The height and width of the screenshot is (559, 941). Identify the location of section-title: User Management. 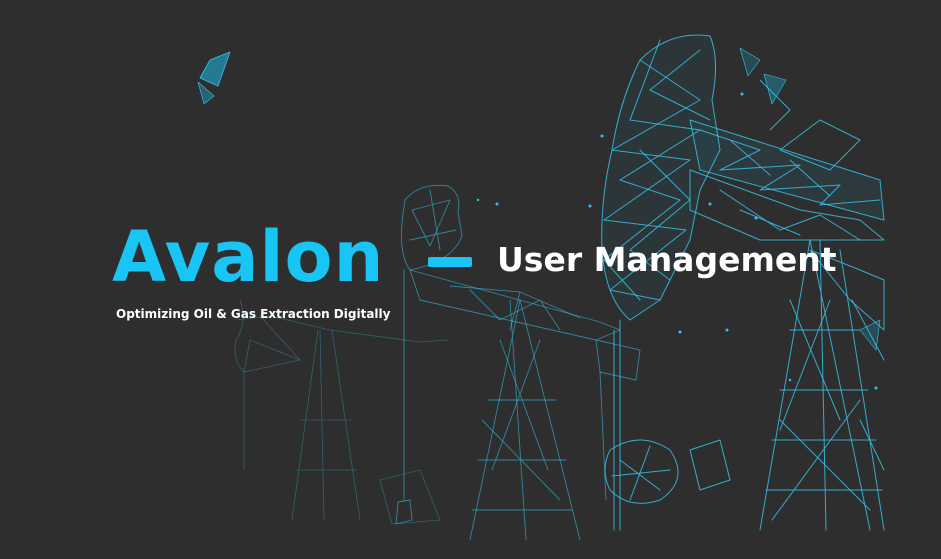
(667, 259).